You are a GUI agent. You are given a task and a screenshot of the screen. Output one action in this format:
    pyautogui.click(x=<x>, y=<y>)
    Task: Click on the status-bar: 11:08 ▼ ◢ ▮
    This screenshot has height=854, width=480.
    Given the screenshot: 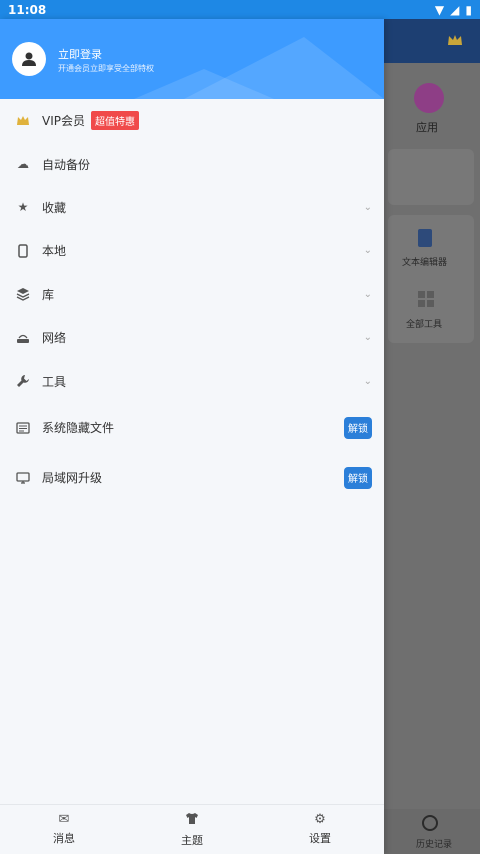 What is the action you would take?
    pyautogui.click(x=240, y=9)
    